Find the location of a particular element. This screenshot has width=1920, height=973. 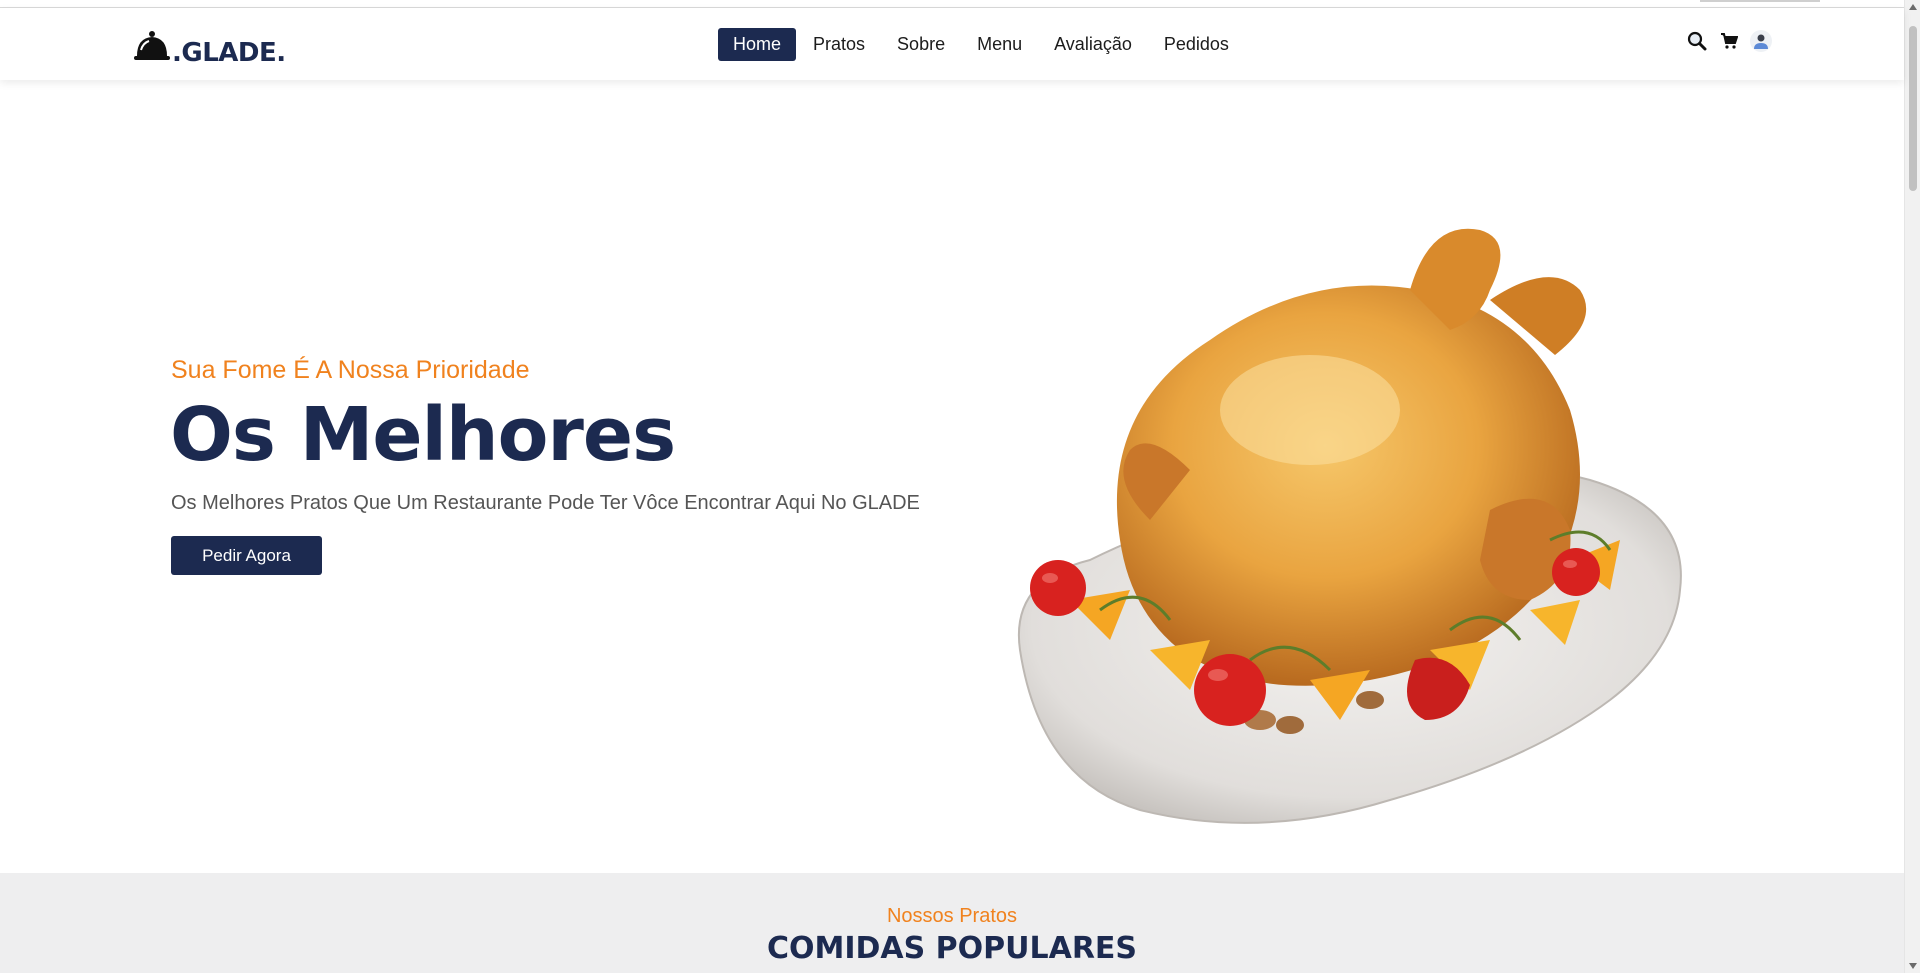

header-icons is located at coordinates (1729, 41).